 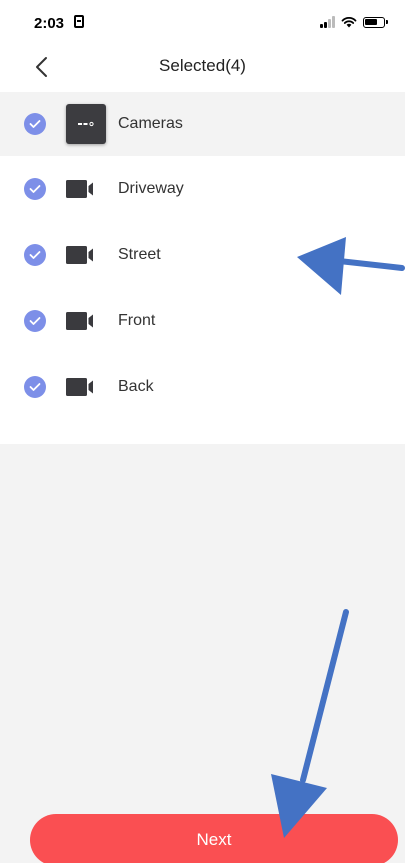 I want to click on wifi-icon, so click(x=349, y=22).